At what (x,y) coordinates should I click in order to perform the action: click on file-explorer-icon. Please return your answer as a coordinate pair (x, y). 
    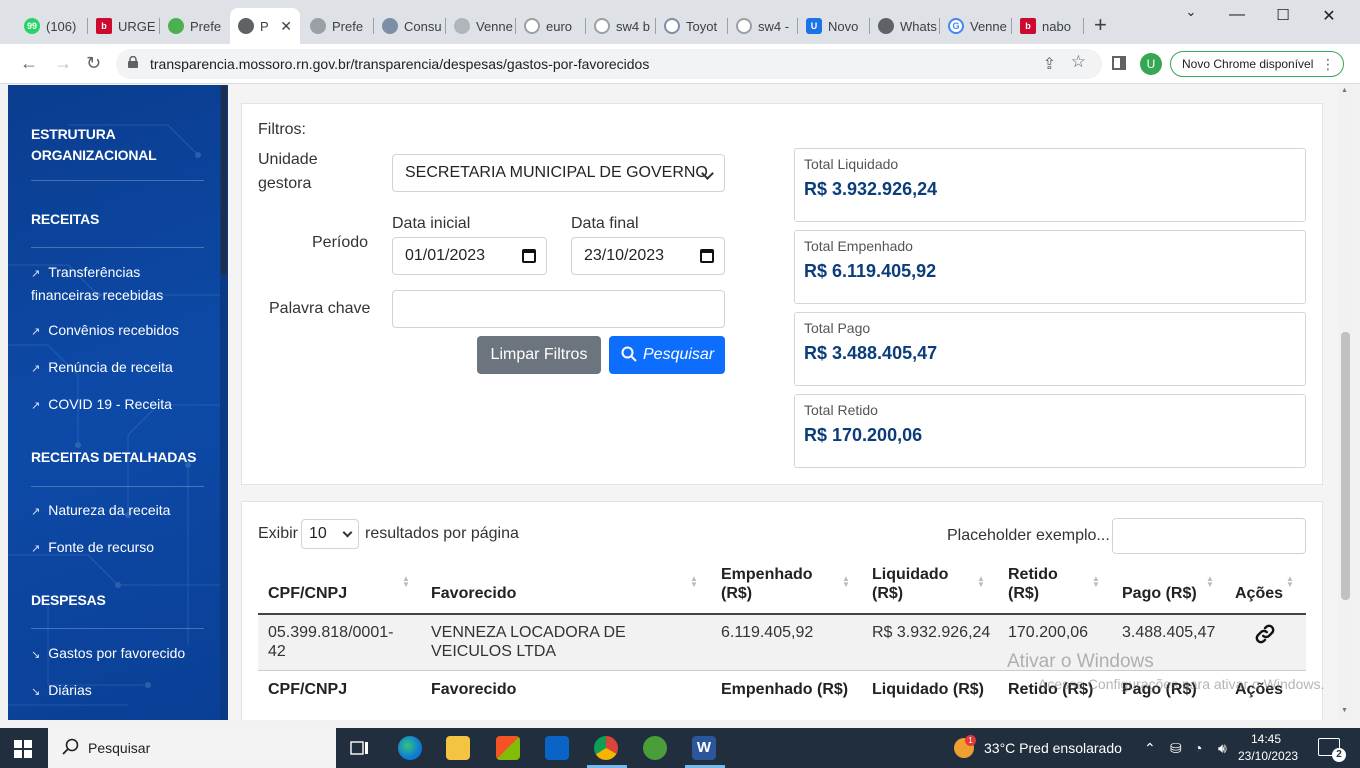
    Looking at the image, I should click on (458, 748).